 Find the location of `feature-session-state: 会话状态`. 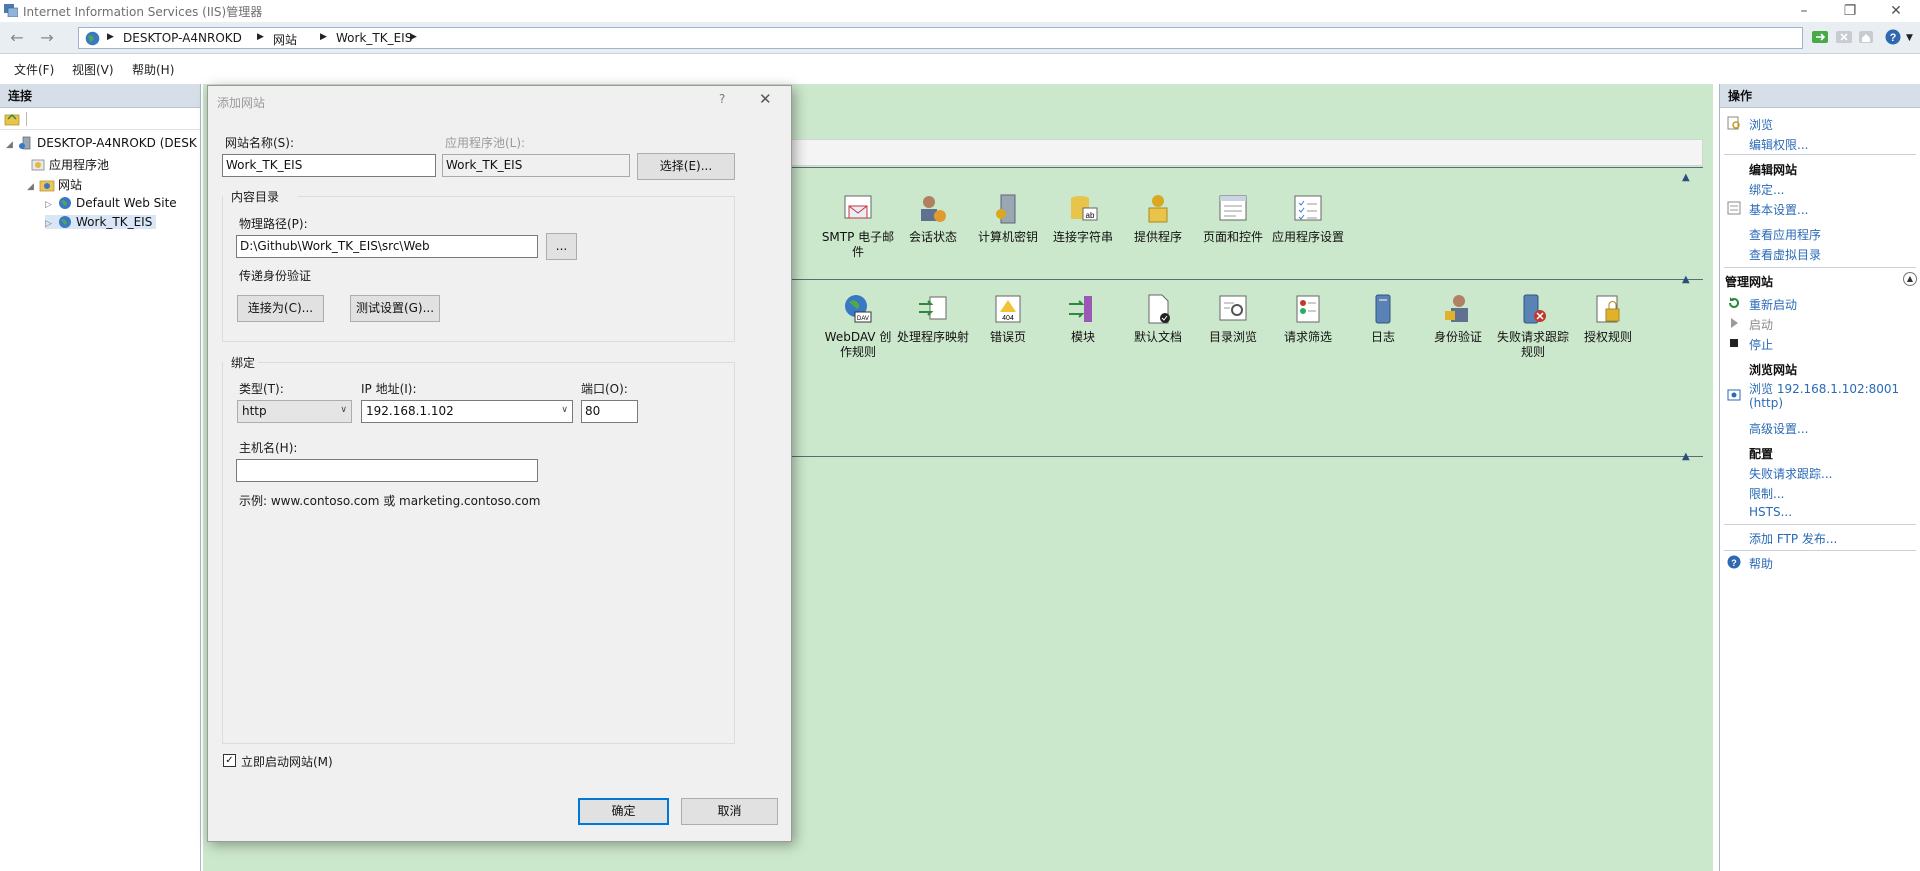

feature-session-state: 会话状态 is located at coordinates (933, 218).